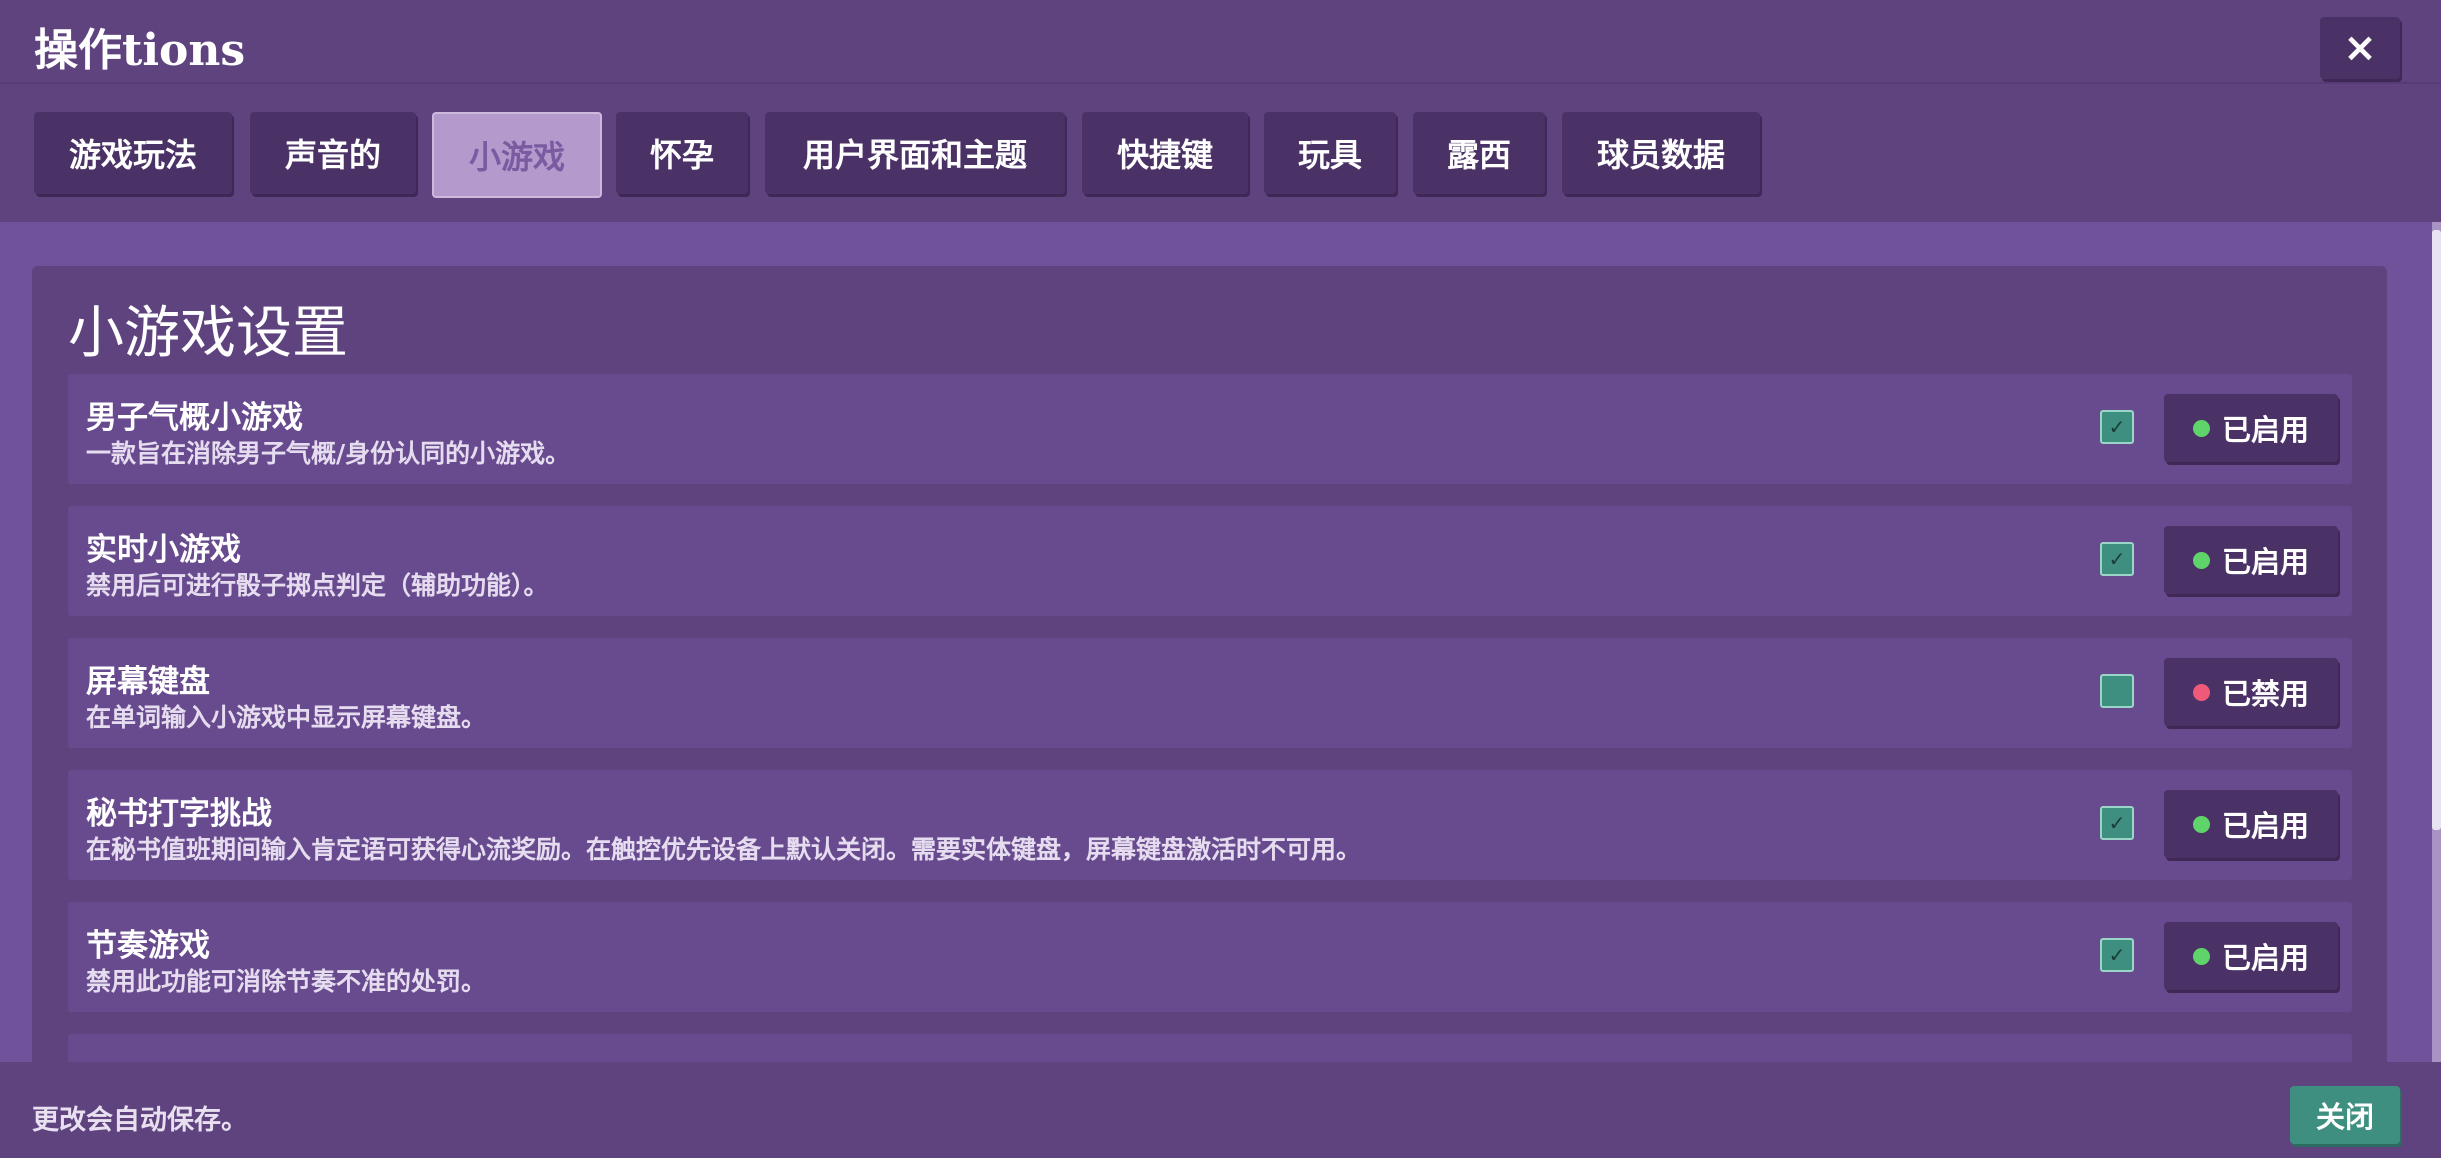 This screenshot has height=1158, width=2441. What do you see at coordinates (1210, 561) in the screenshot?
I see `setting-row: 实时小游戏 禁用后可进行骰子掷点判定（辅助功能）。 ✓ 已启用` at bounding box center [1210, 561].